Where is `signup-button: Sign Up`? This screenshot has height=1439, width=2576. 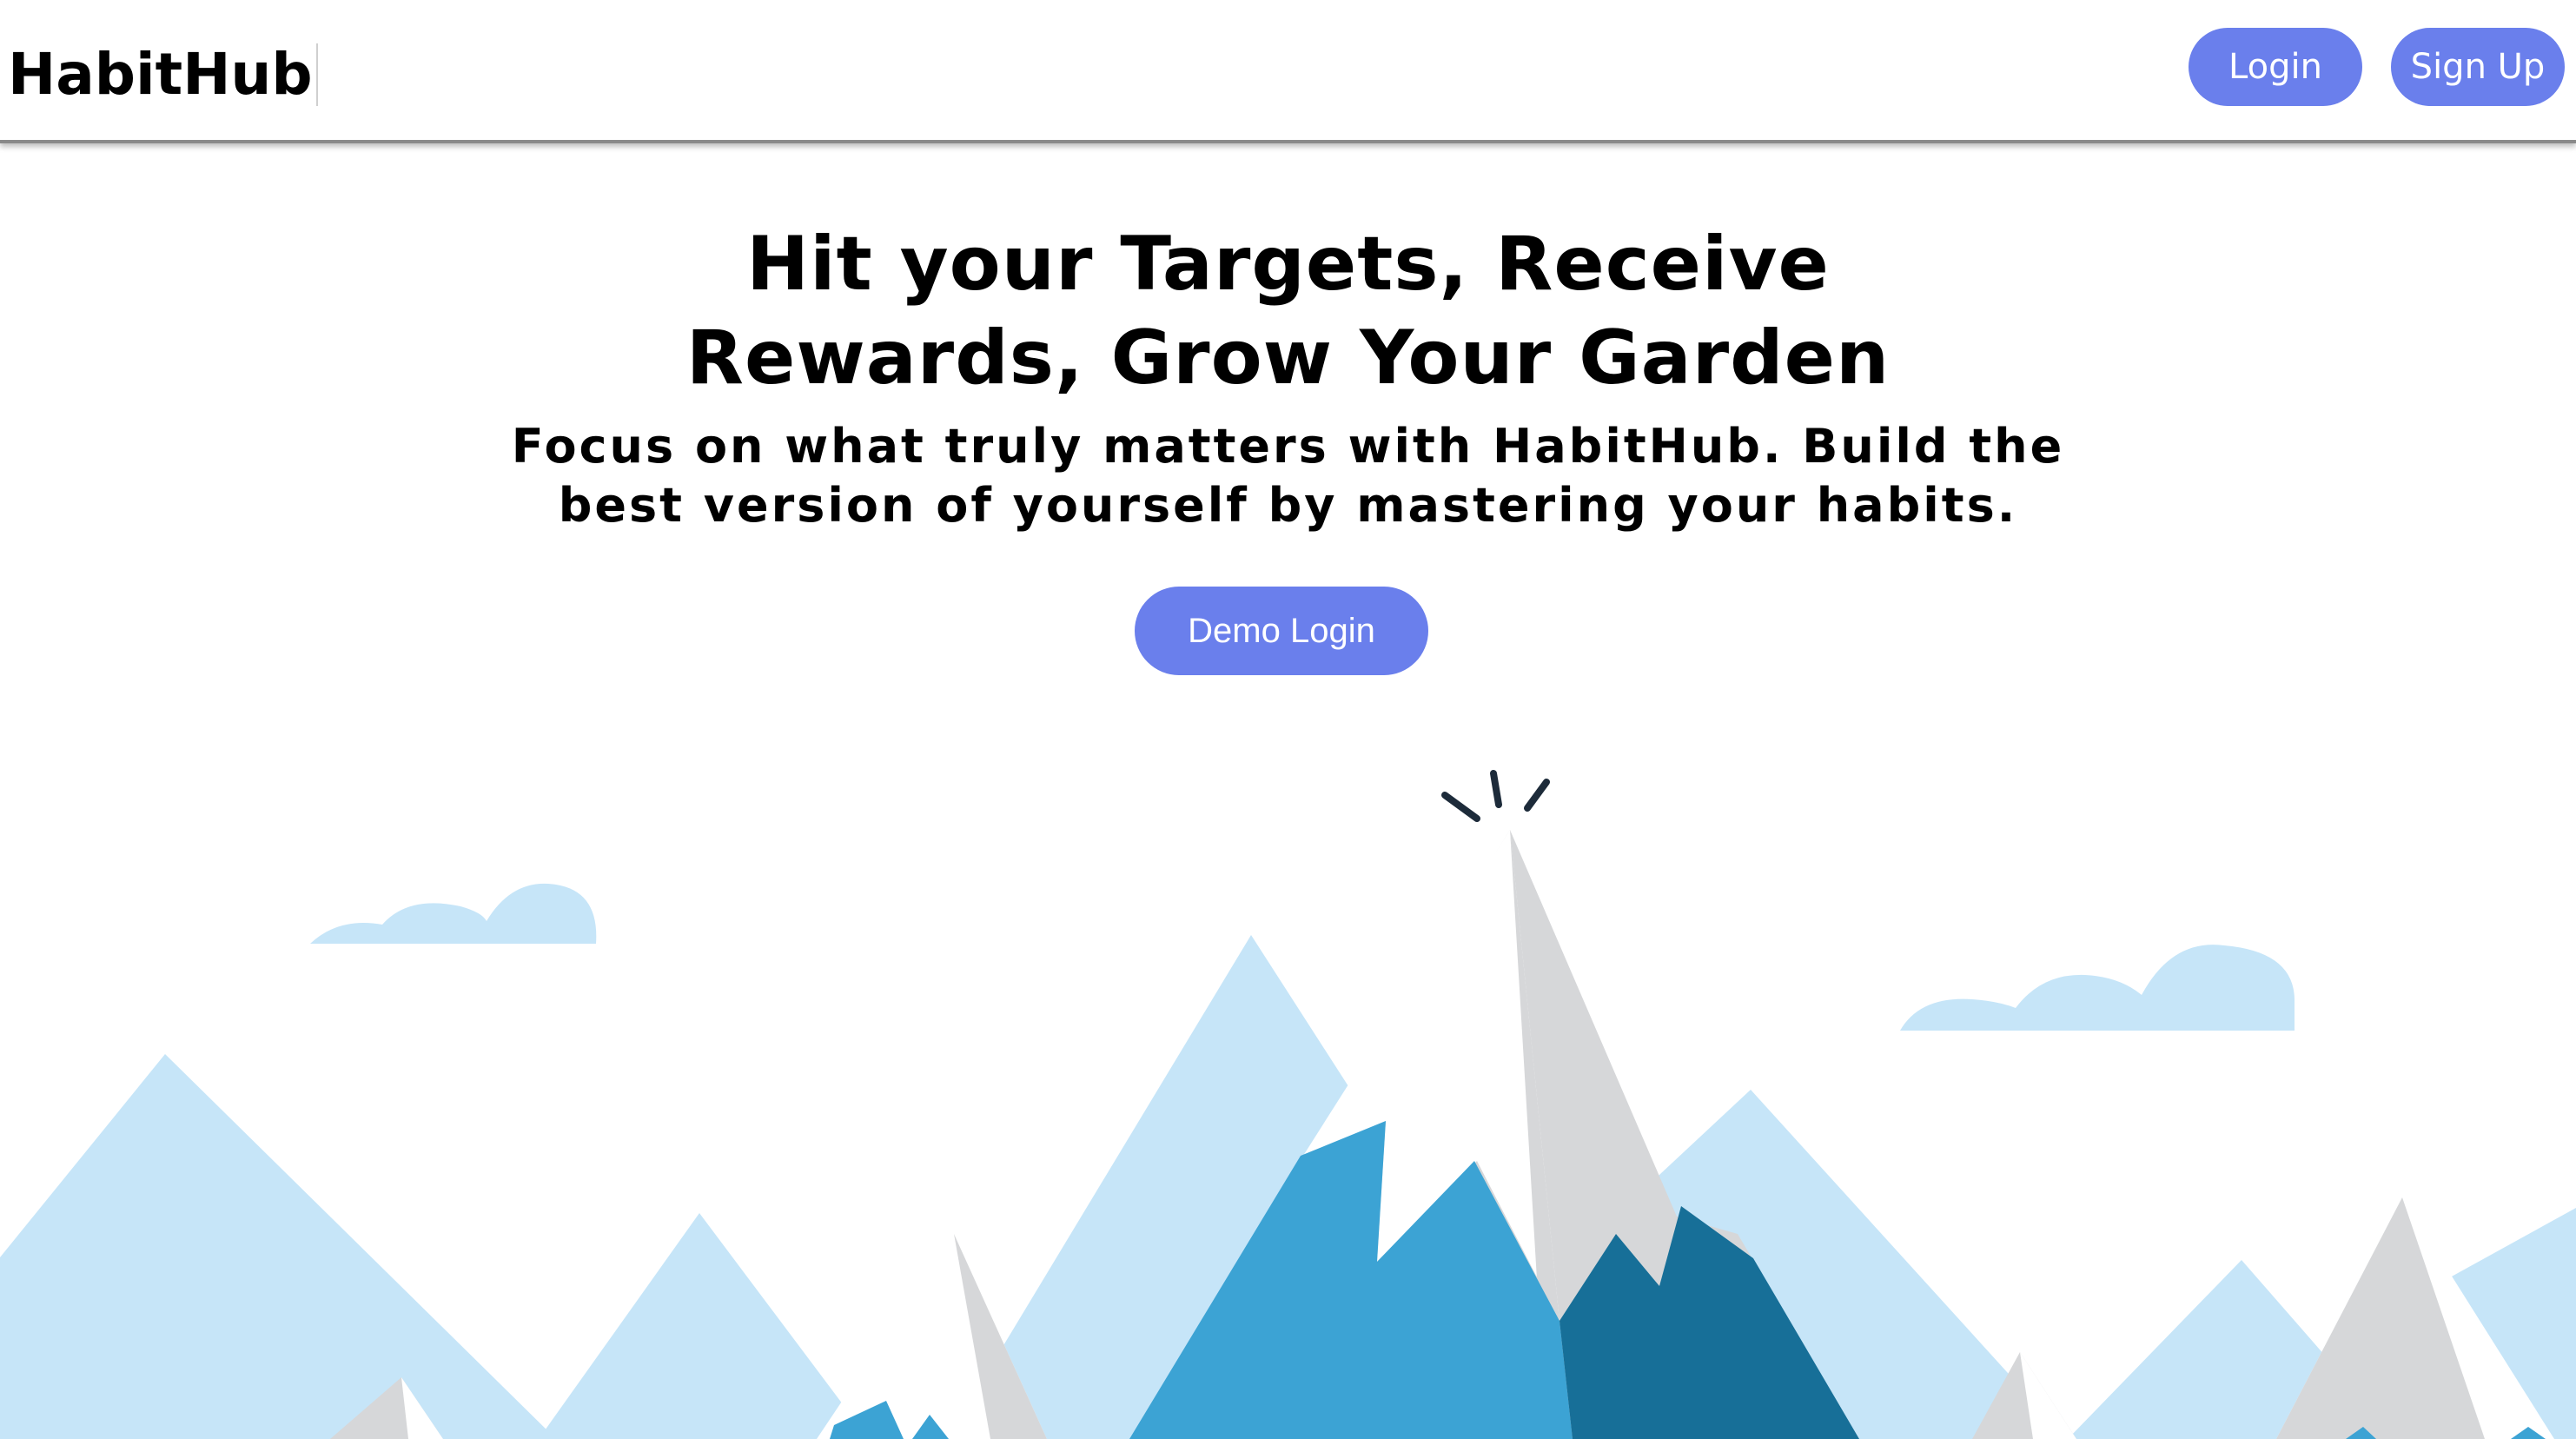 signup-button: Sign Up is located at coordinates (2478, 67).